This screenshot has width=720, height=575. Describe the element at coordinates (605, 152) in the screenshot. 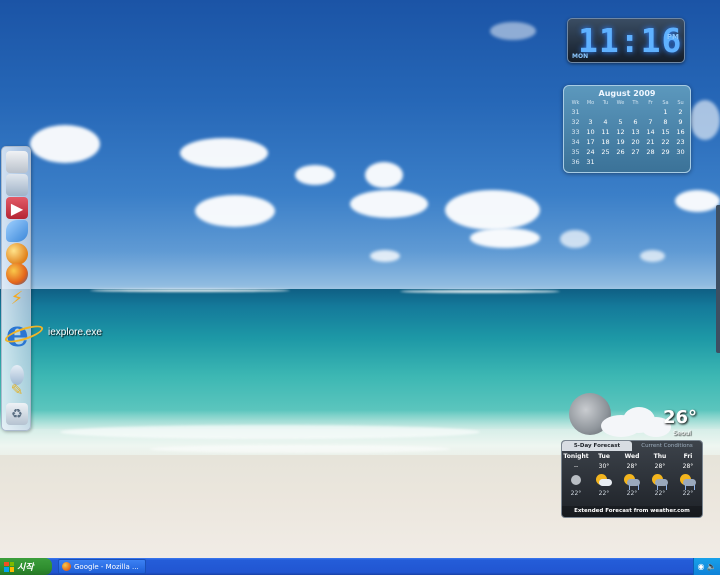

I see `calendar-day: 25` at that location.